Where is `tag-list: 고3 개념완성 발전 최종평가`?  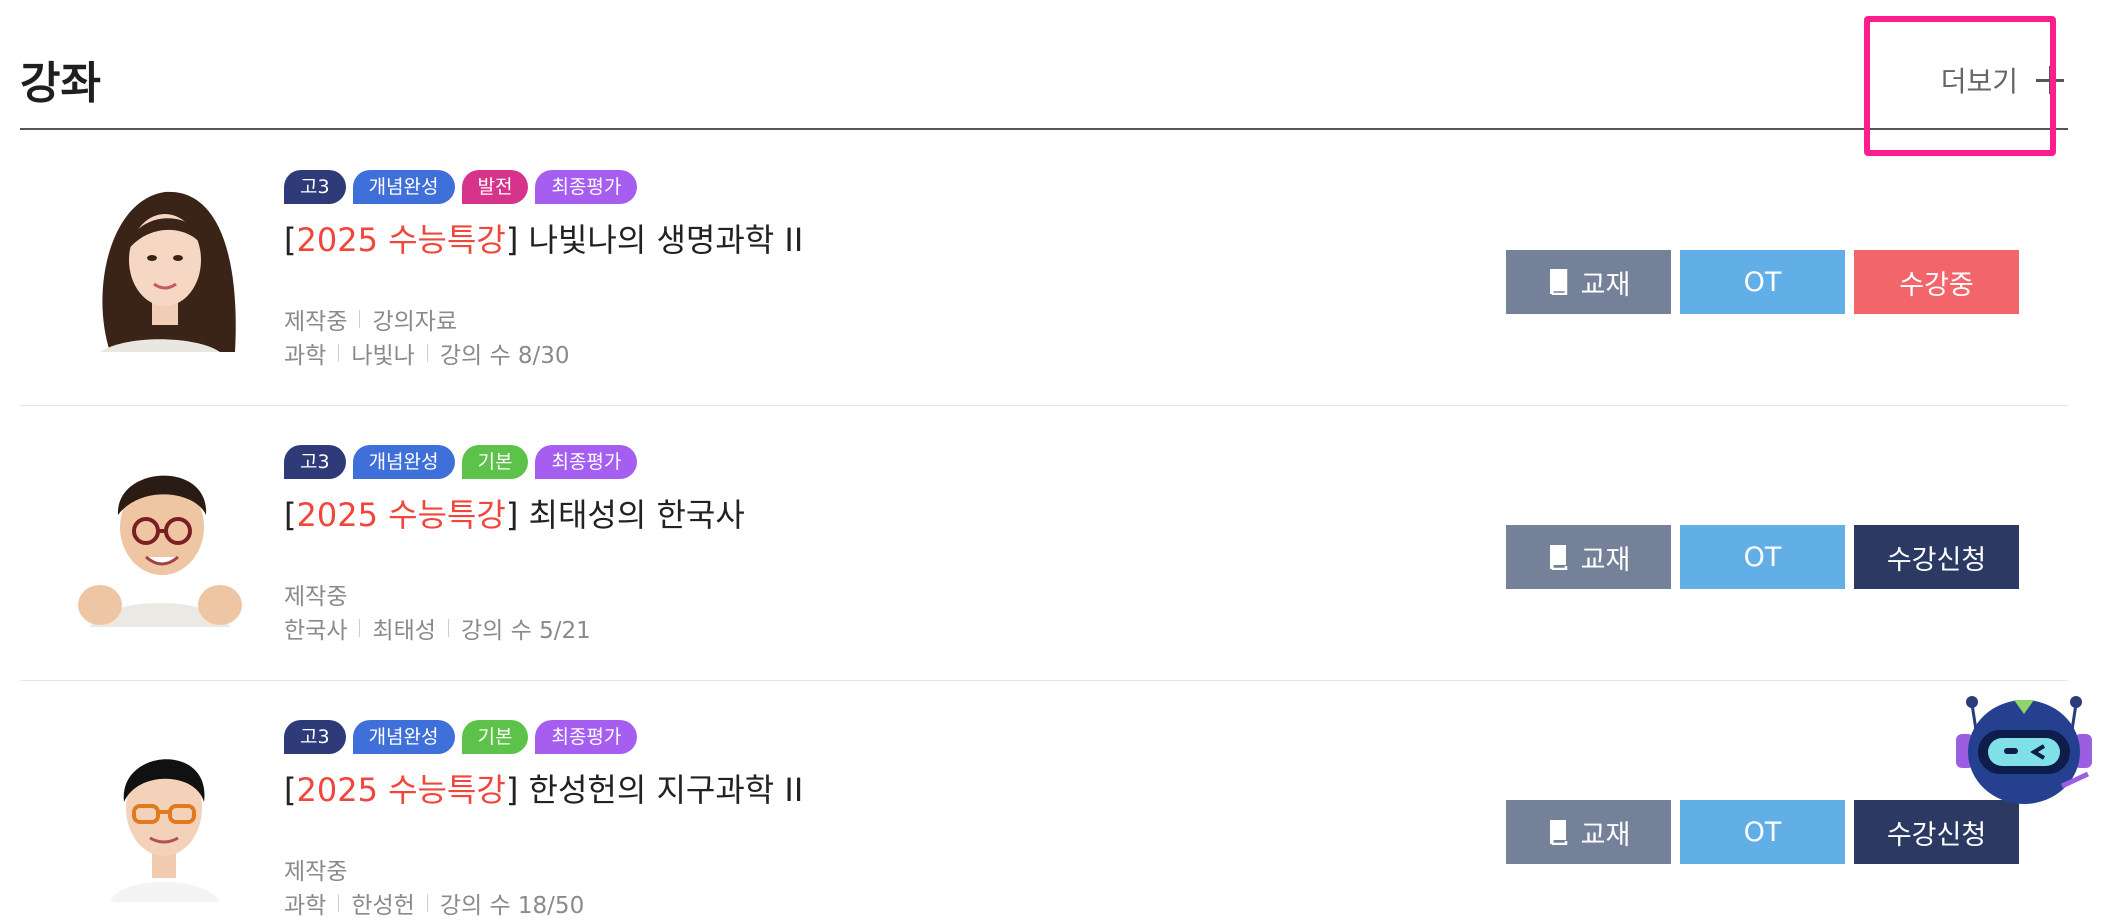 tag-list: 고3 개념완성 발전 최종평가 is located at coordinates (461, 187).